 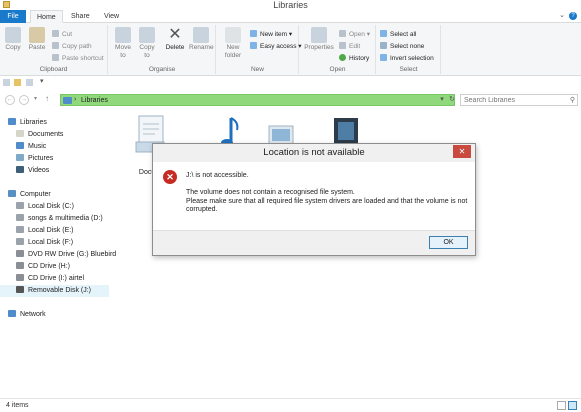 I want to click on search-input, so click(x=511, y=100).